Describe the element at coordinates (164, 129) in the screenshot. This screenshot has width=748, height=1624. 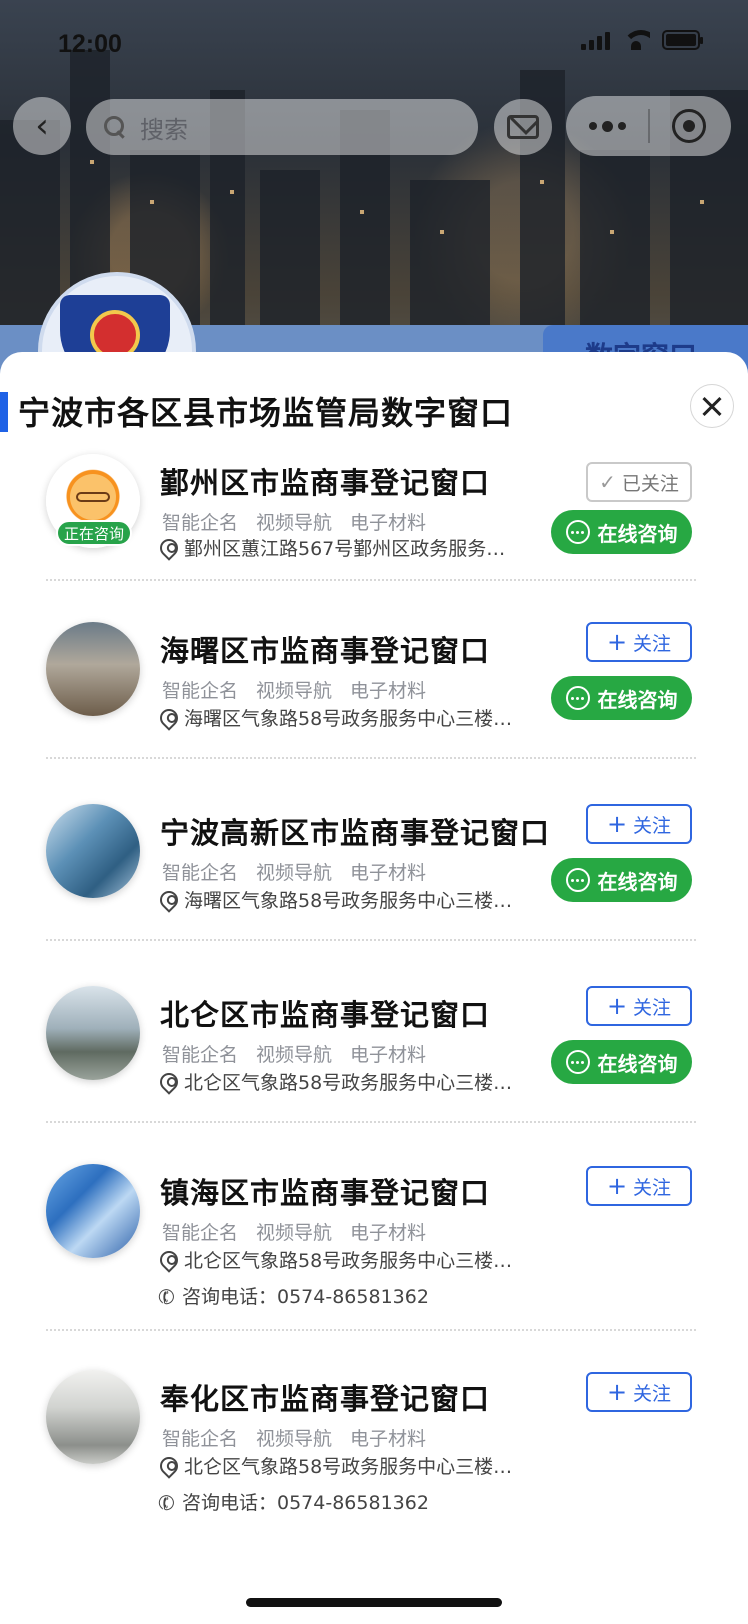
I see `search-placeholder: 搜索` at that location.